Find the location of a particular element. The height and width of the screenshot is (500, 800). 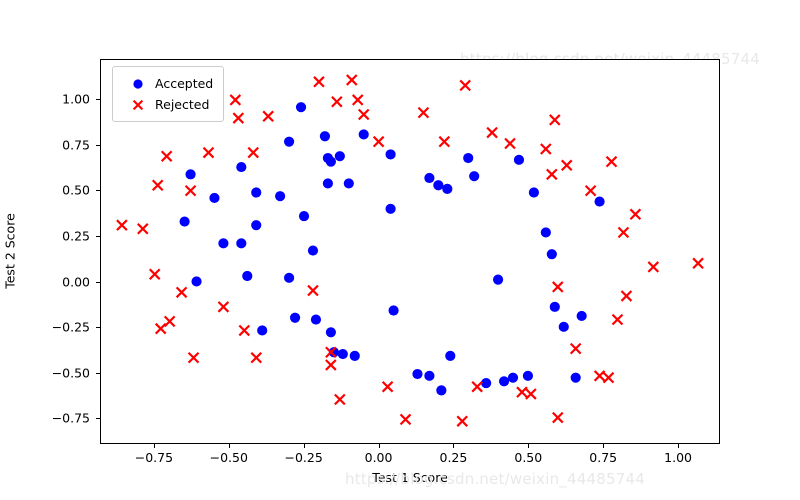

x-axis-label: Test 1 Score is located at coordinates (410, 477).